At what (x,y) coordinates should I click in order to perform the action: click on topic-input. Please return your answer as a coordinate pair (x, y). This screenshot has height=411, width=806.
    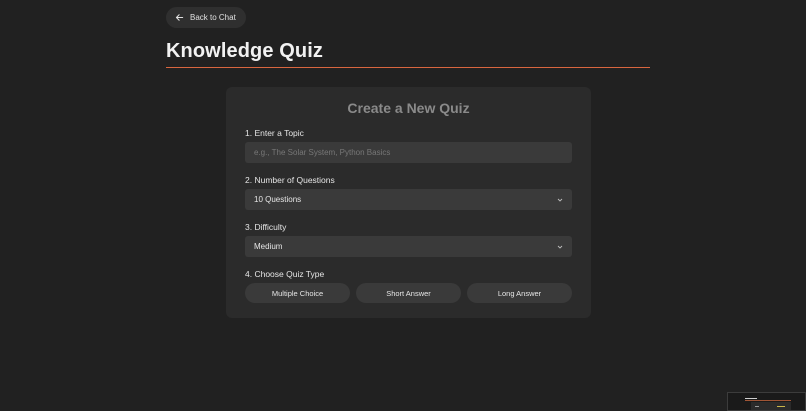
    Looking at the image, I should click on (408, 152).